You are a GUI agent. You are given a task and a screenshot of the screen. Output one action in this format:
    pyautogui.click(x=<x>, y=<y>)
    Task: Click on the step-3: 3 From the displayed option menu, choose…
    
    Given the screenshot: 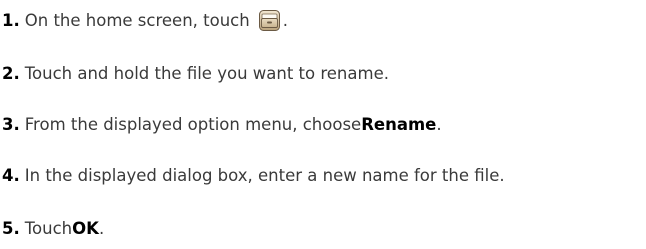 What is the action you would take?
    pyautogui.click(x=222, y=124)
    